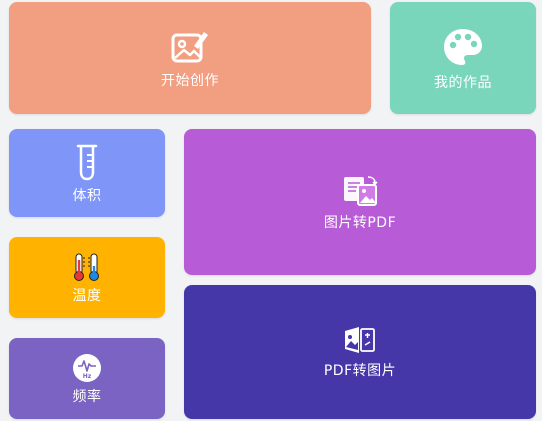 This screenshot has width=542, height=421. I want to click on pdf-to-image-label: PDF转图片, so click(360, 371).